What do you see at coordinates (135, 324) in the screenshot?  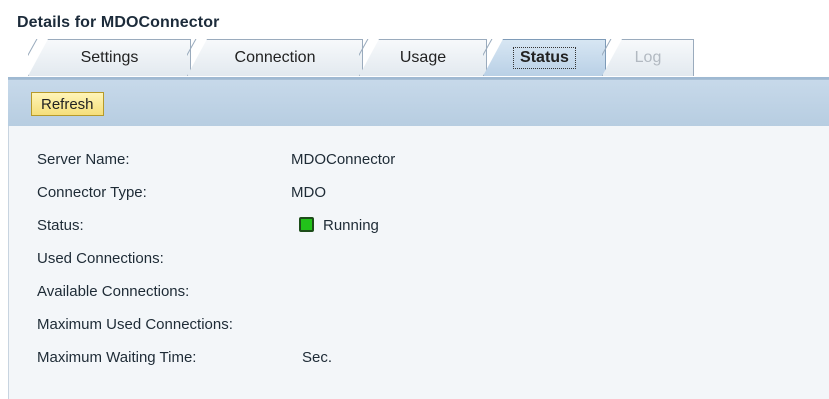 I see `max-used-connections-label: Maximum Used Connections:` at bounding box center [135, 324].